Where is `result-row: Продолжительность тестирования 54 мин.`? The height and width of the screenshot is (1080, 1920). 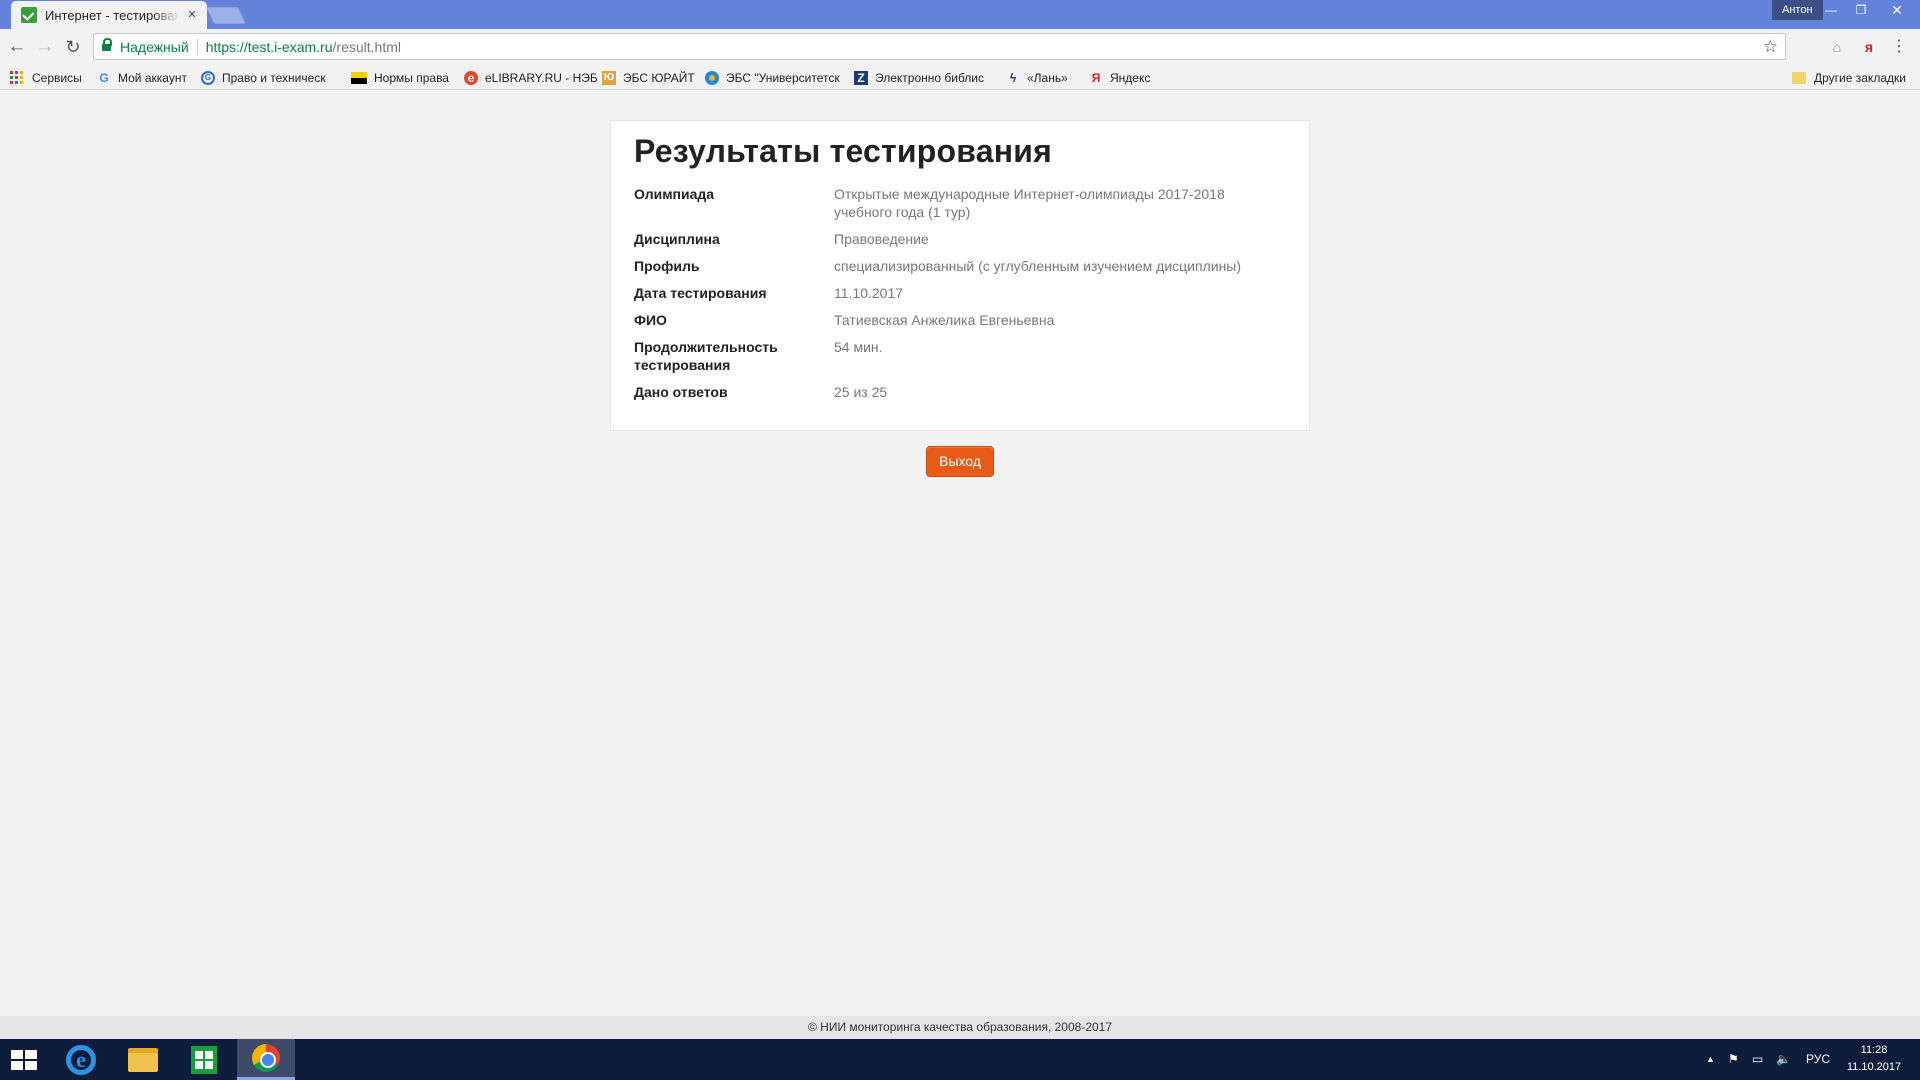
result-row: Продолжительность тестирования 54 мин. is located at coordinates (960, 356).